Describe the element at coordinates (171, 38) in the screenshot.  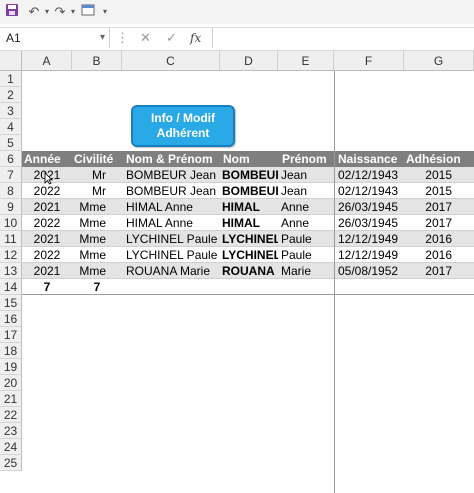
I see `confirm-icon: ✓` at that location.